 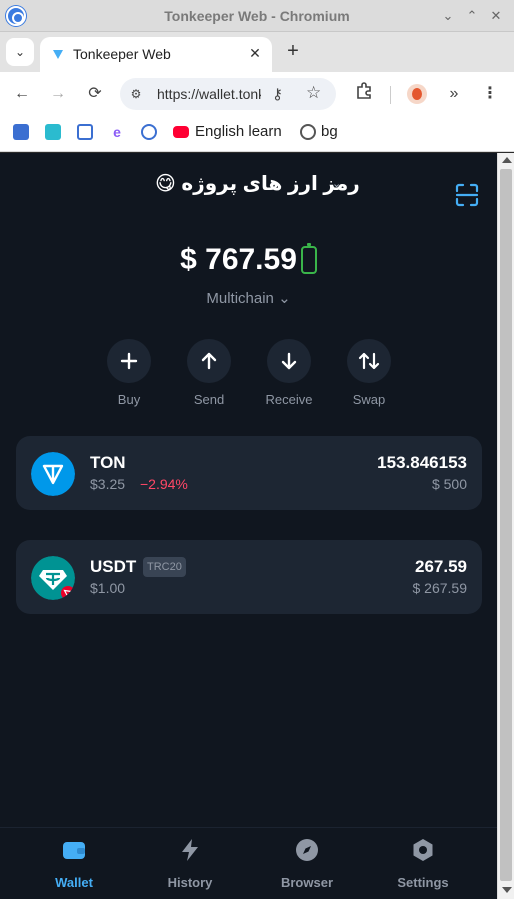 I want to click on scroll-up-arrow-icon, so click(x=507, y=160).